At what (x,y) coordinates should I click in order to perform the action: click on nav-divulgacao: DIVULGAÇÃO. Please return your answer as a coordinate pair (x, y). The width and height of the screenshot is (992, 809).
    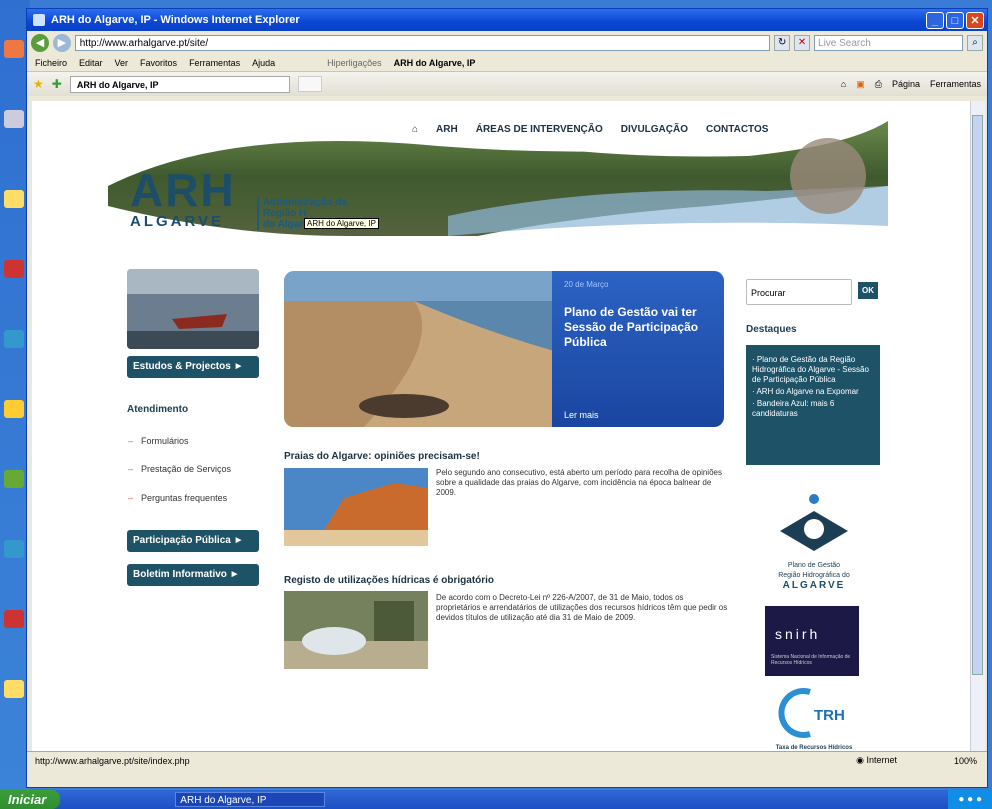
    Looking at the image, I should click on (654, 129).